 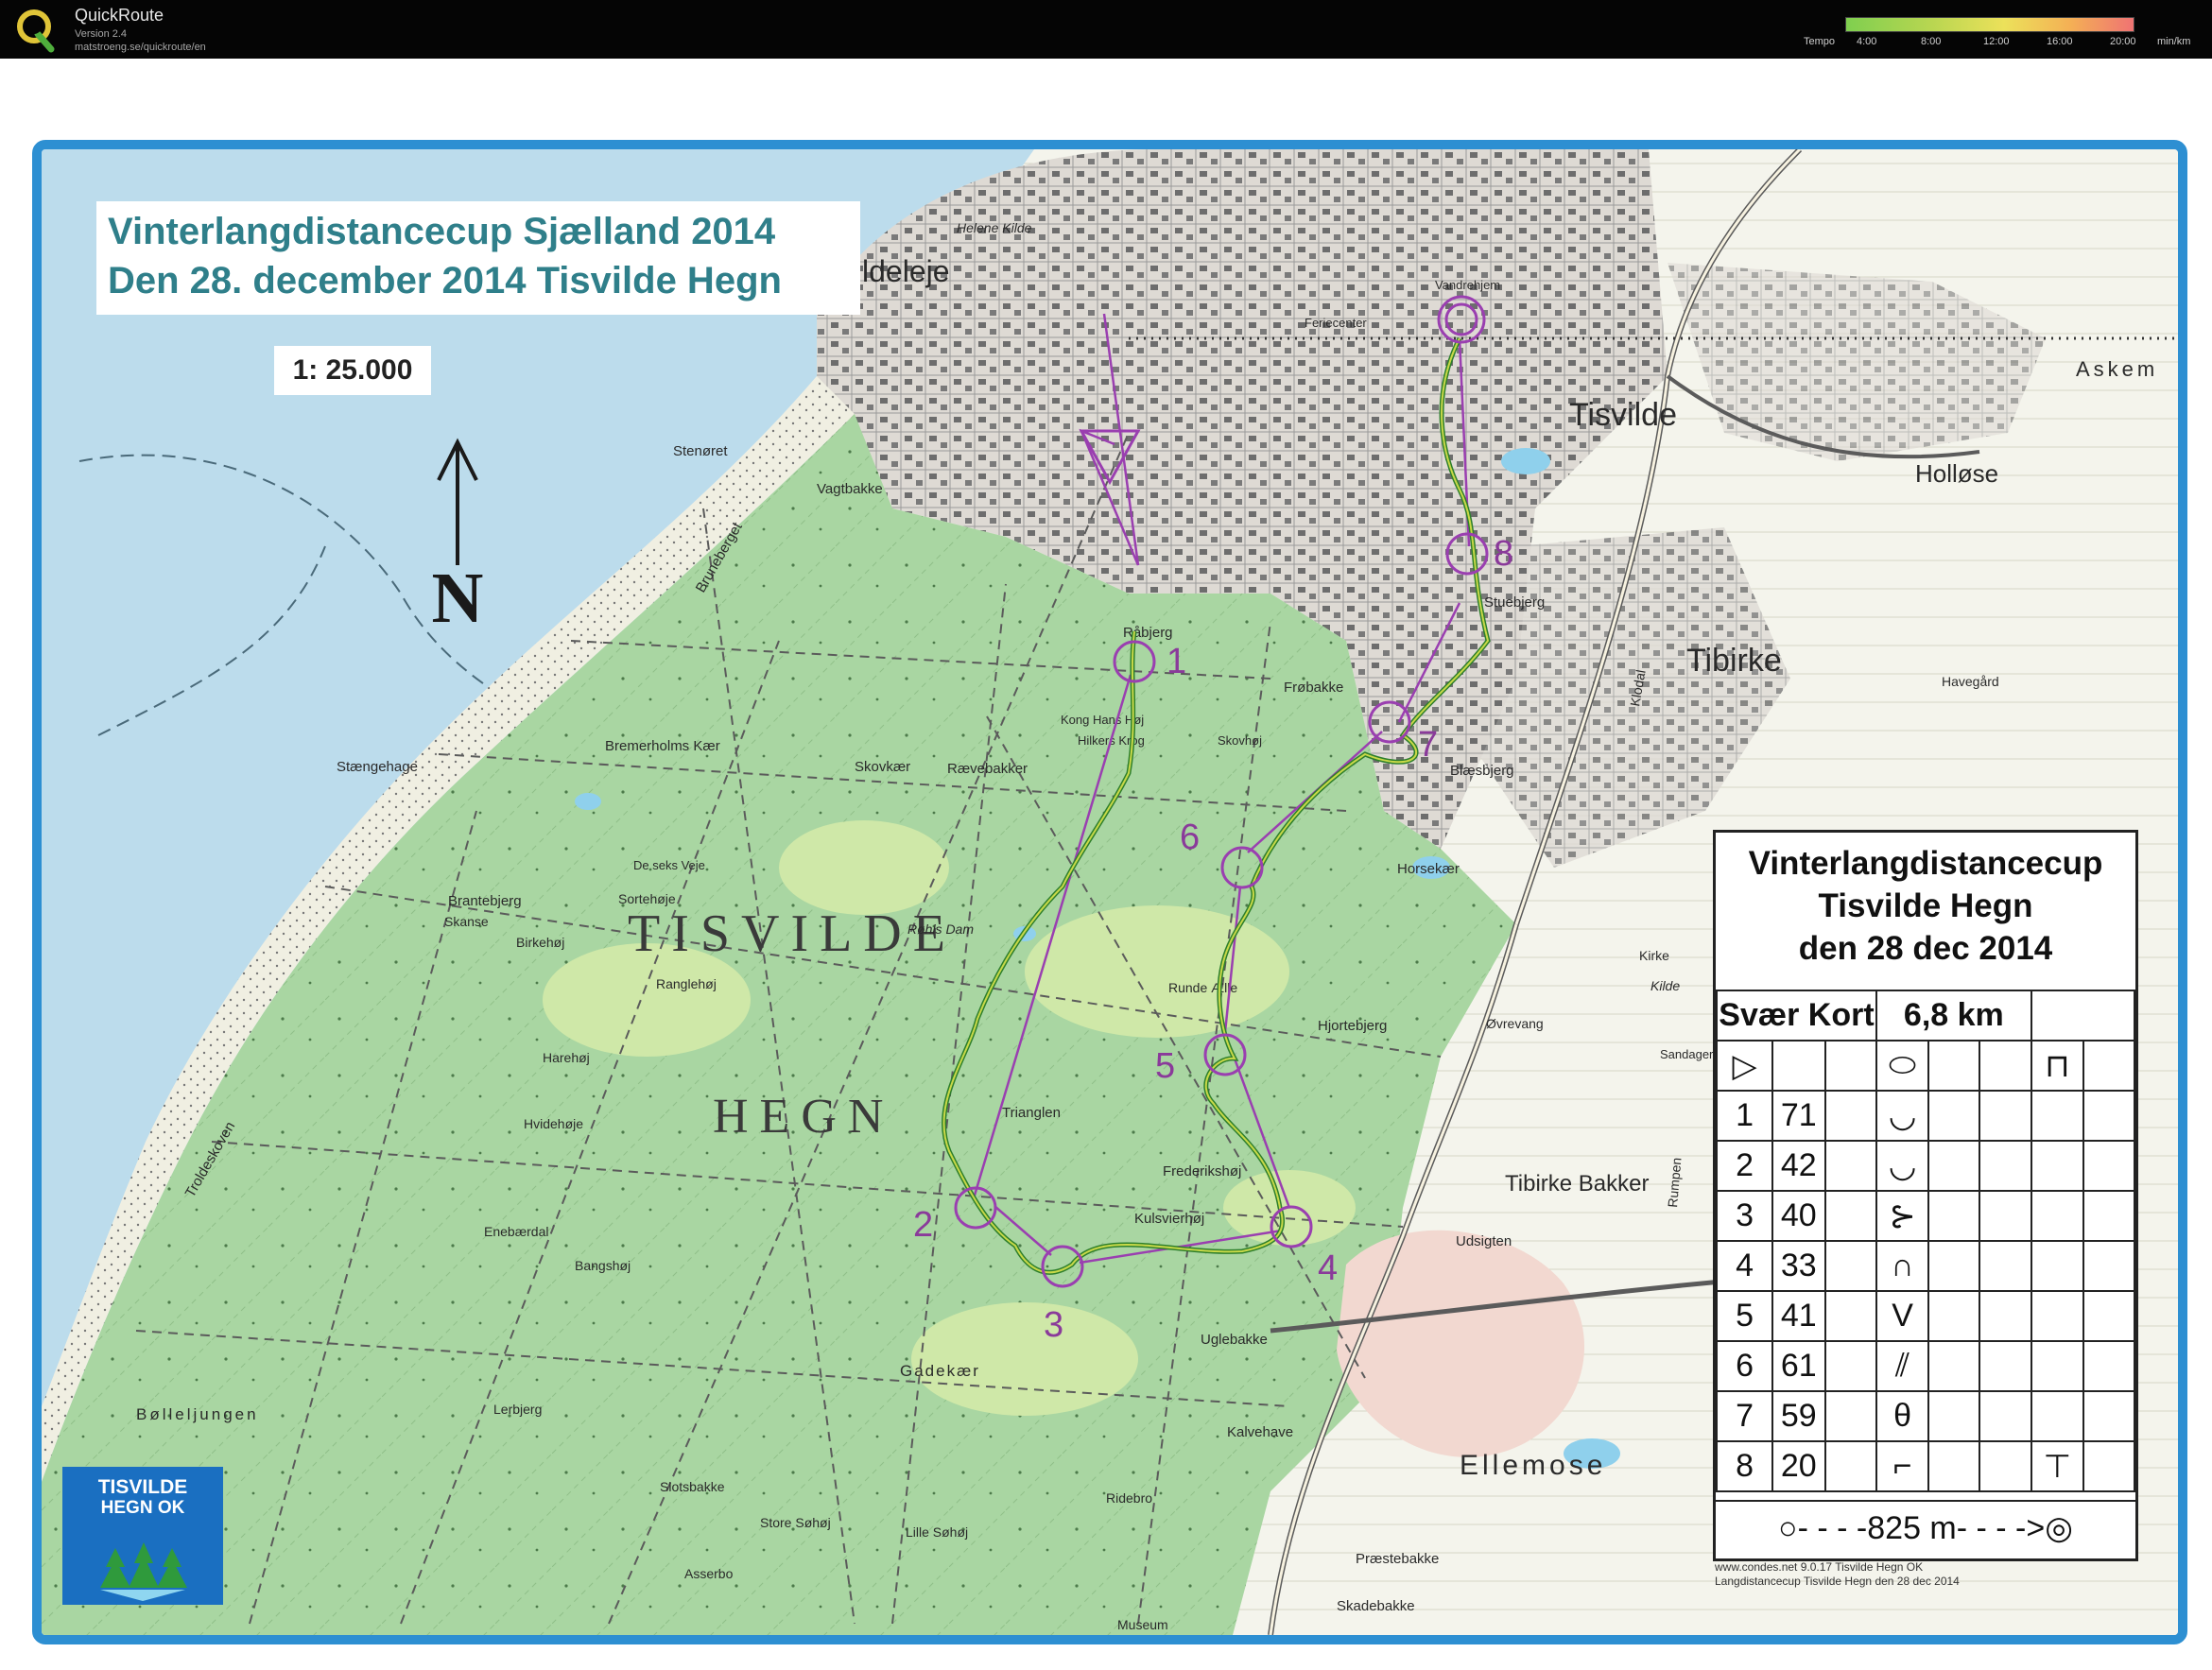 I want to click on area-label-hegn: HEGN, so click(x=803, y=1117).